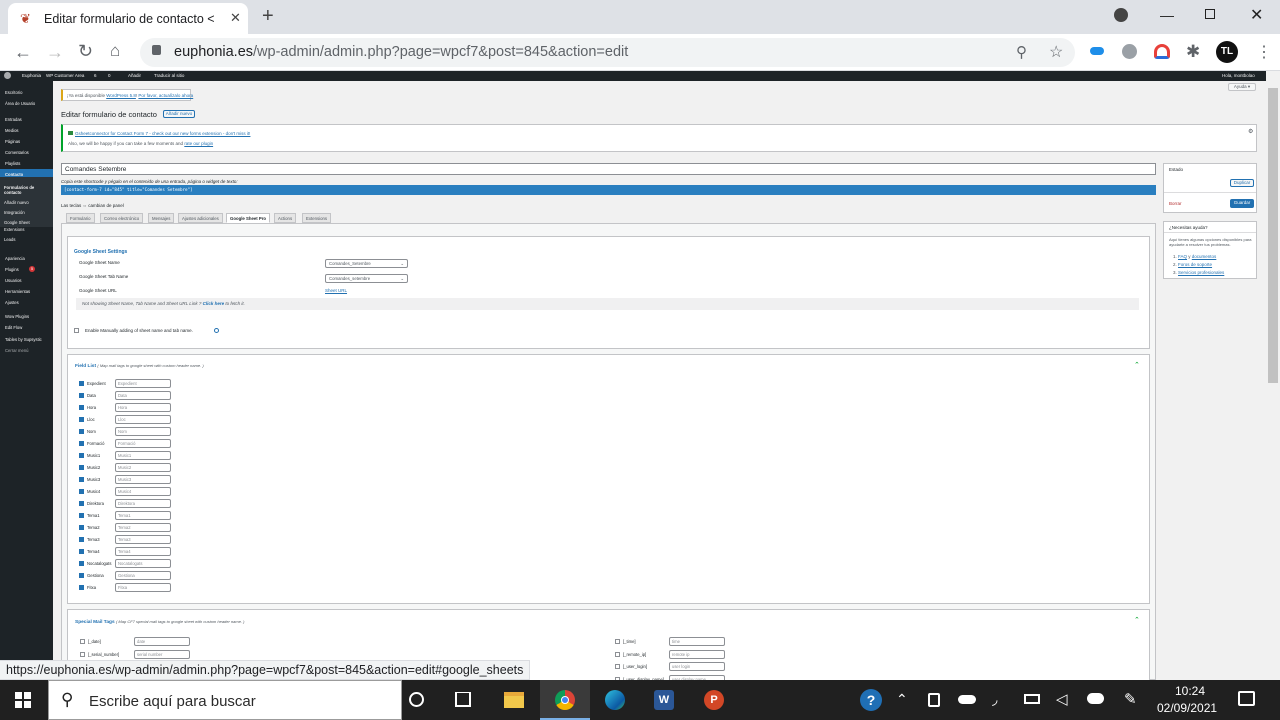 This screenshot has width=1280, height=720. I want to click on tab-ajustes-adicionales: Ajustes adicionales, so click(200, 218).